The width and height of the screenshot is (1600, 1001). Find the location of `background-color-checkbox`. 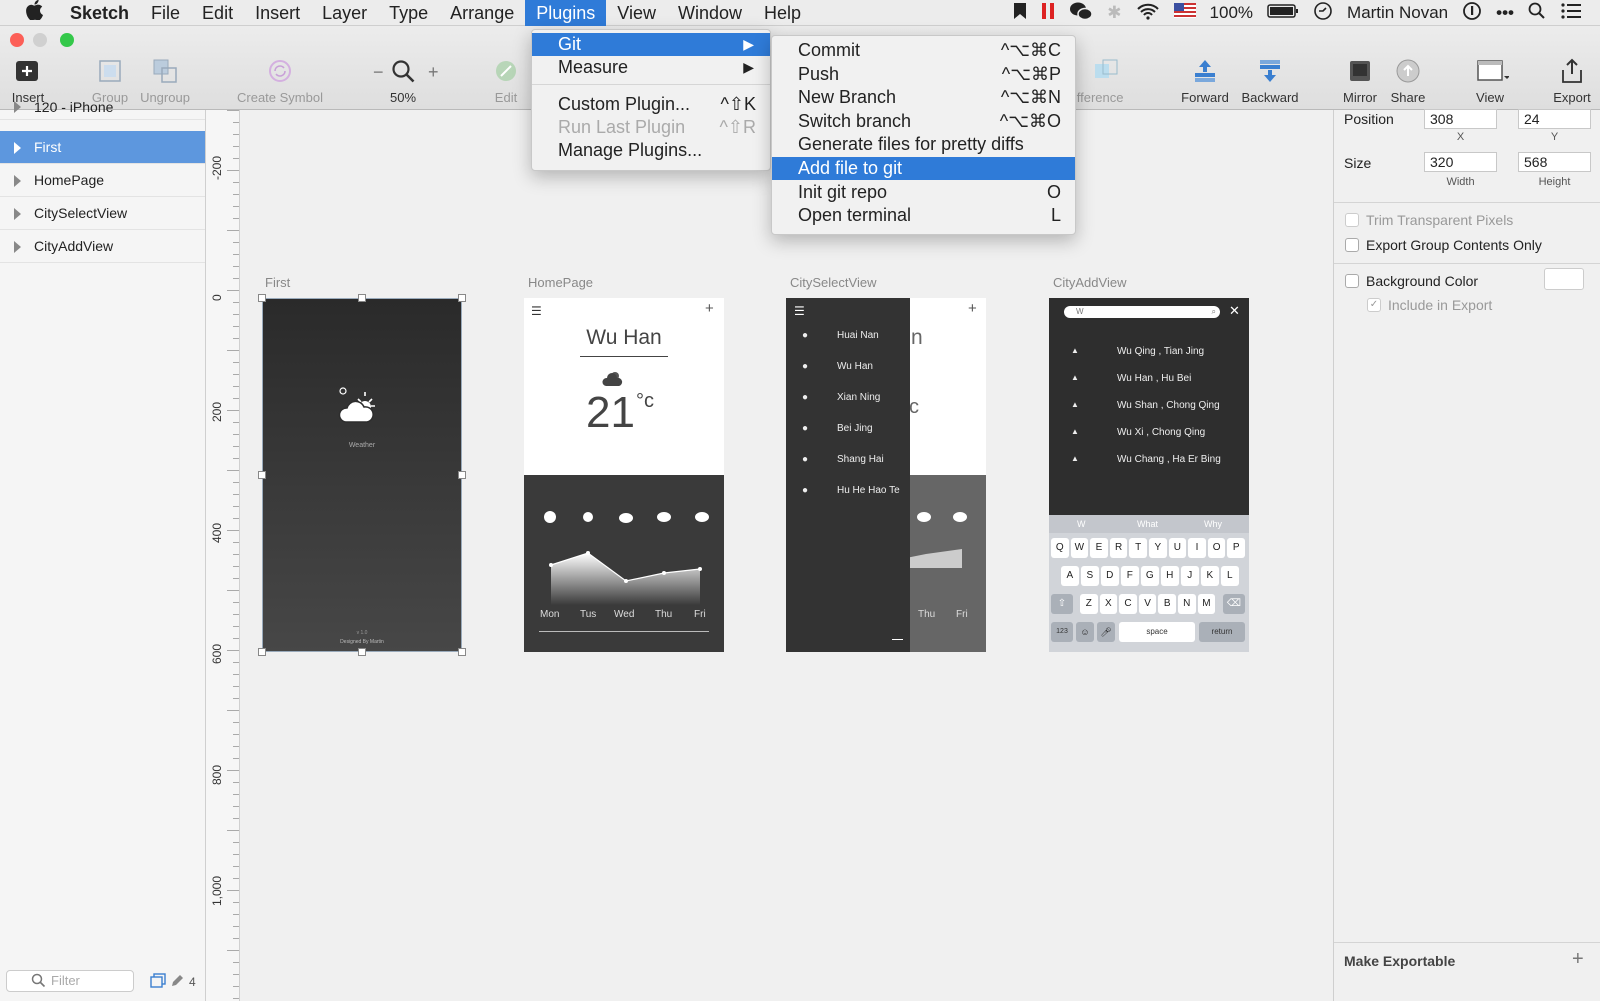

background-color-checkbox is located at coordinates (1352, 281).